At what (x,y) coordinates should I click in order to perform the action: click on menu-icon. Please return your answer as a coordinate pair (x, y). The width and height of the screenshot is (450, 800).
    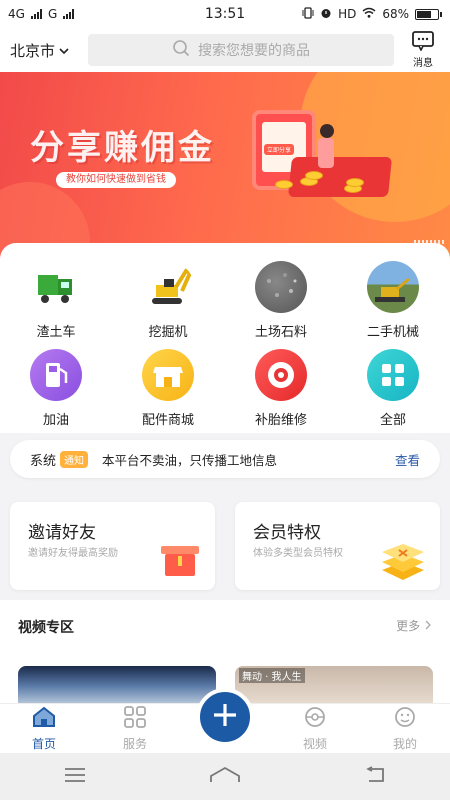
    Looking at the image, I should click on (75, 776).